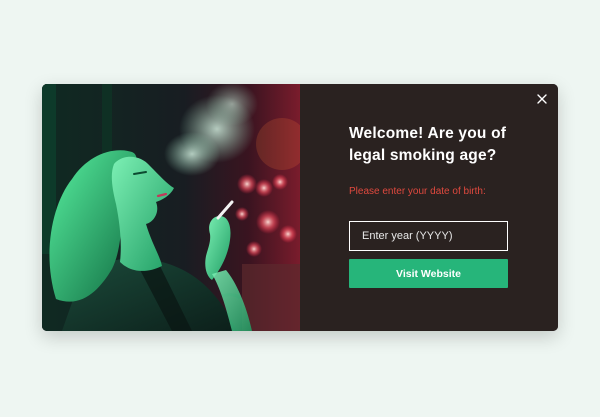  I want to click on close-button, so click(542, 99).